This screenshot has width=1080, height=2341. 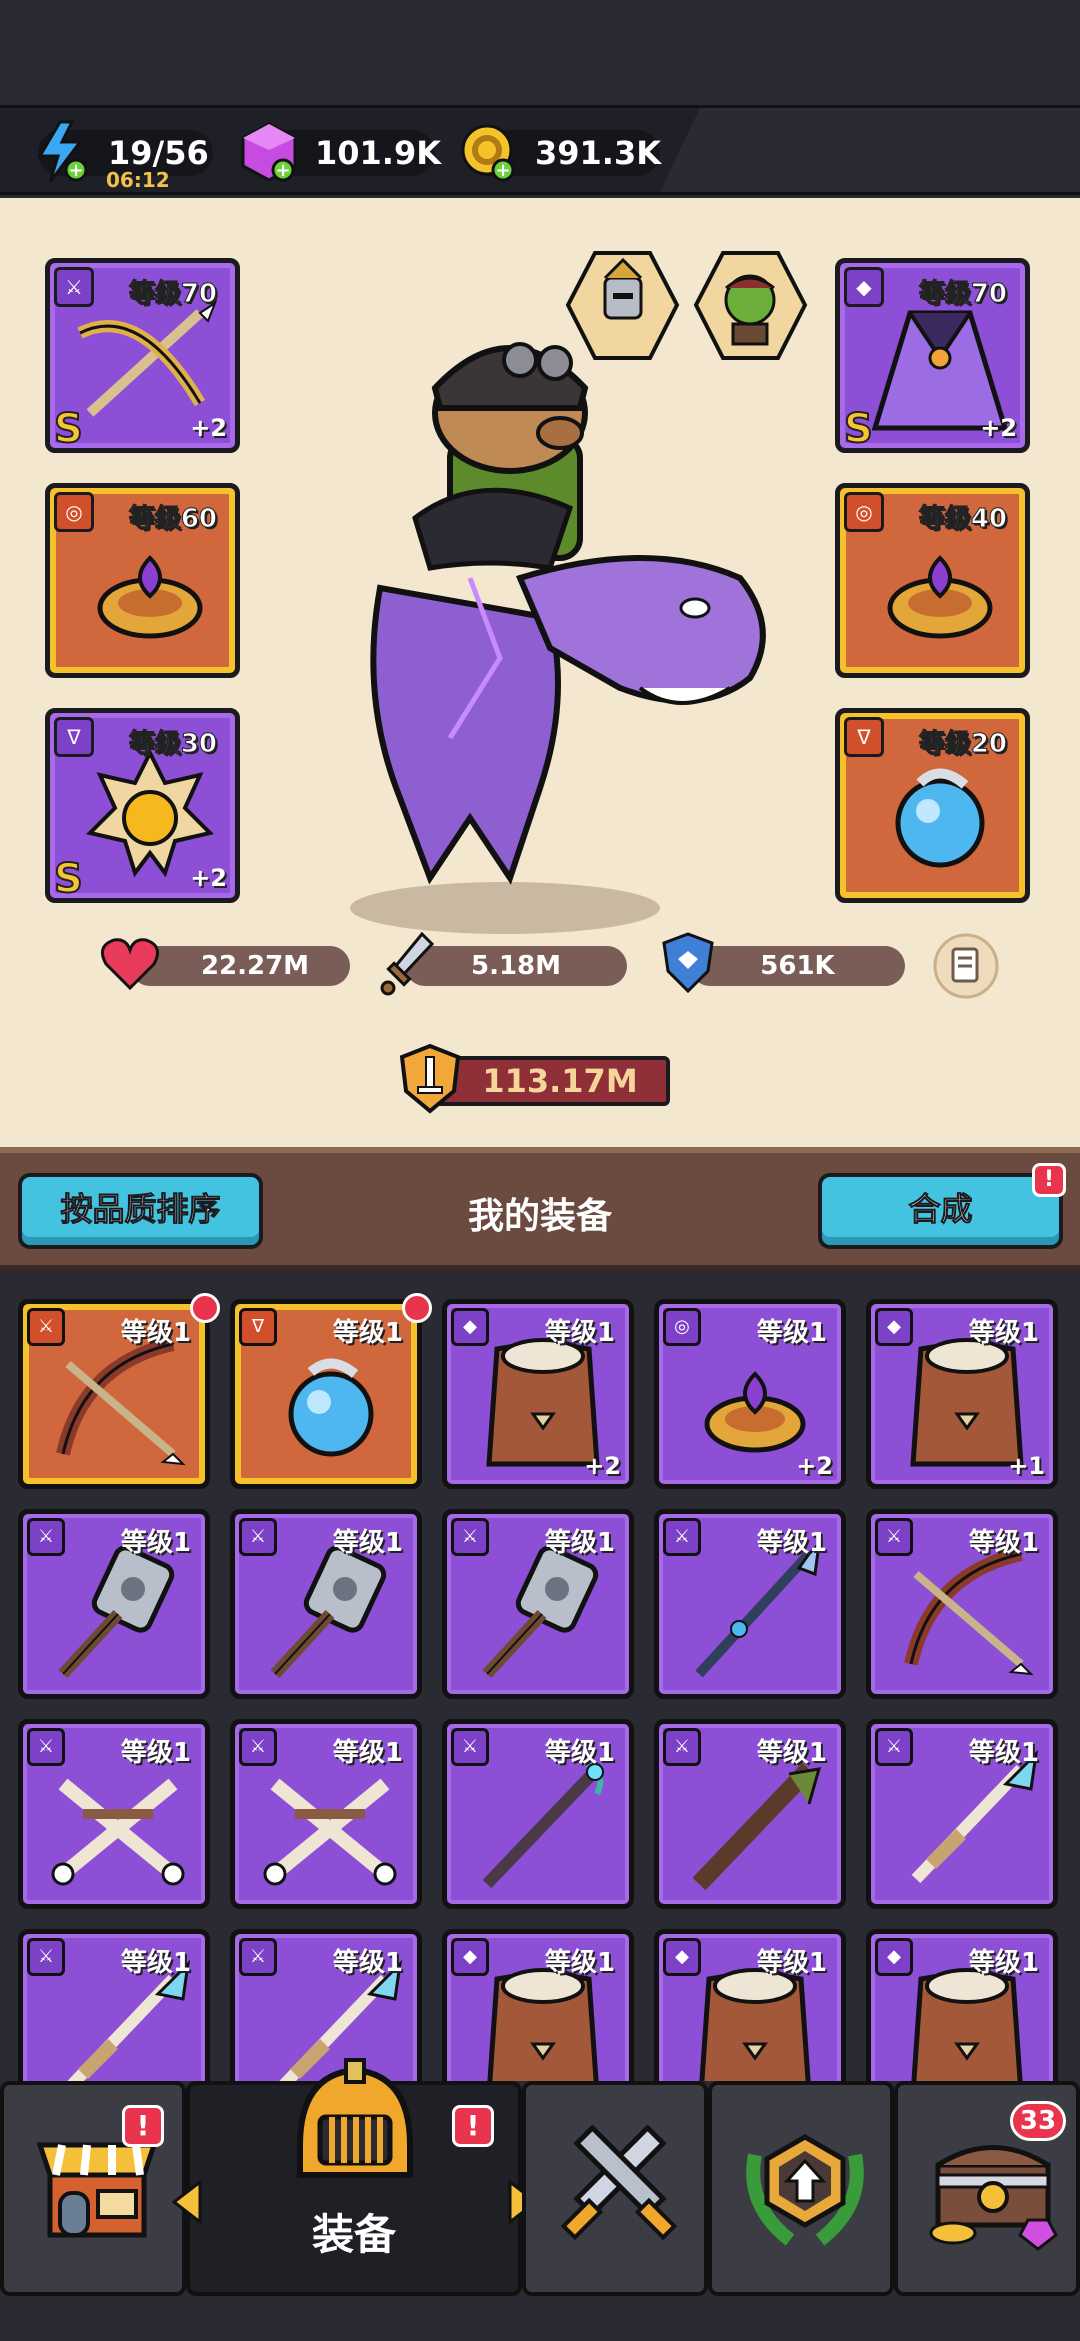 What do you see at coordinates (993, 2198) in the screenshot?
I see `treasure-chest-icon` at bounding box center [993, 2198].